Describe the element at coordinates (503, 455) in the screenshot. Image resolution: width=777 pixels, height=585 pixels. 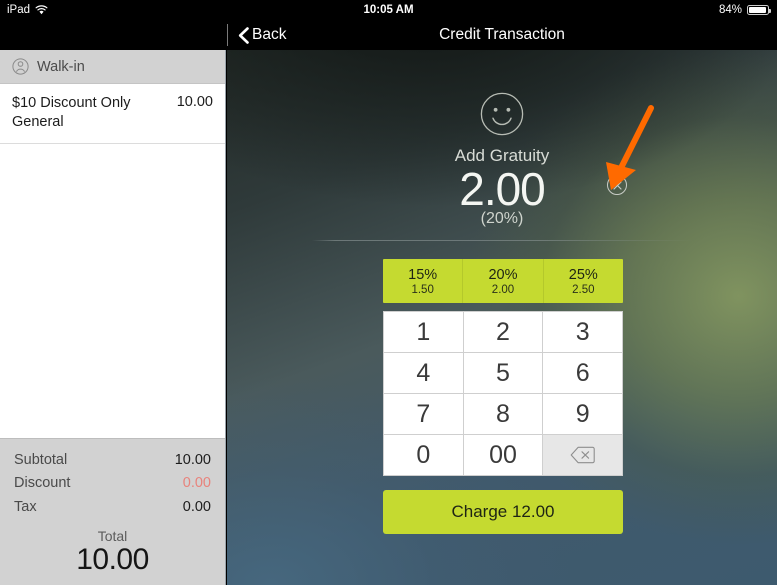
I see `keypad-key-00: 00` at that location.